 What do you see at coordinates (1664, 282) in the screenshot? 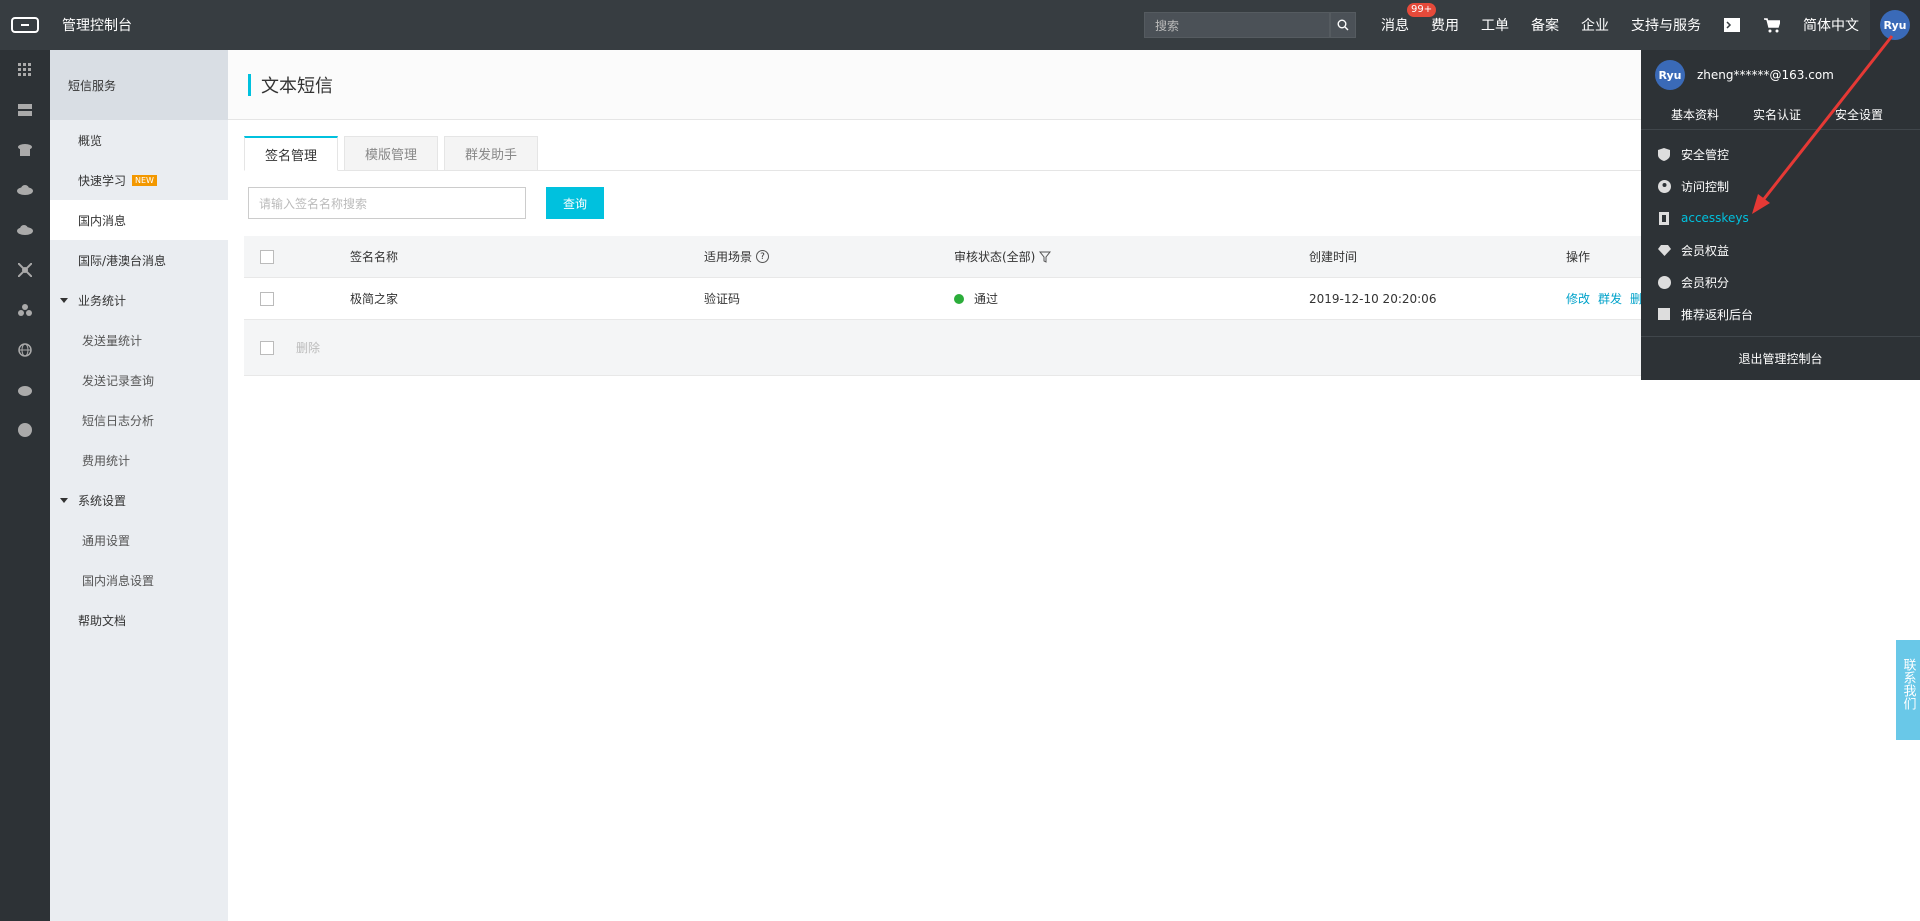
I see `points-icon` at bounding box center [1664, 282].